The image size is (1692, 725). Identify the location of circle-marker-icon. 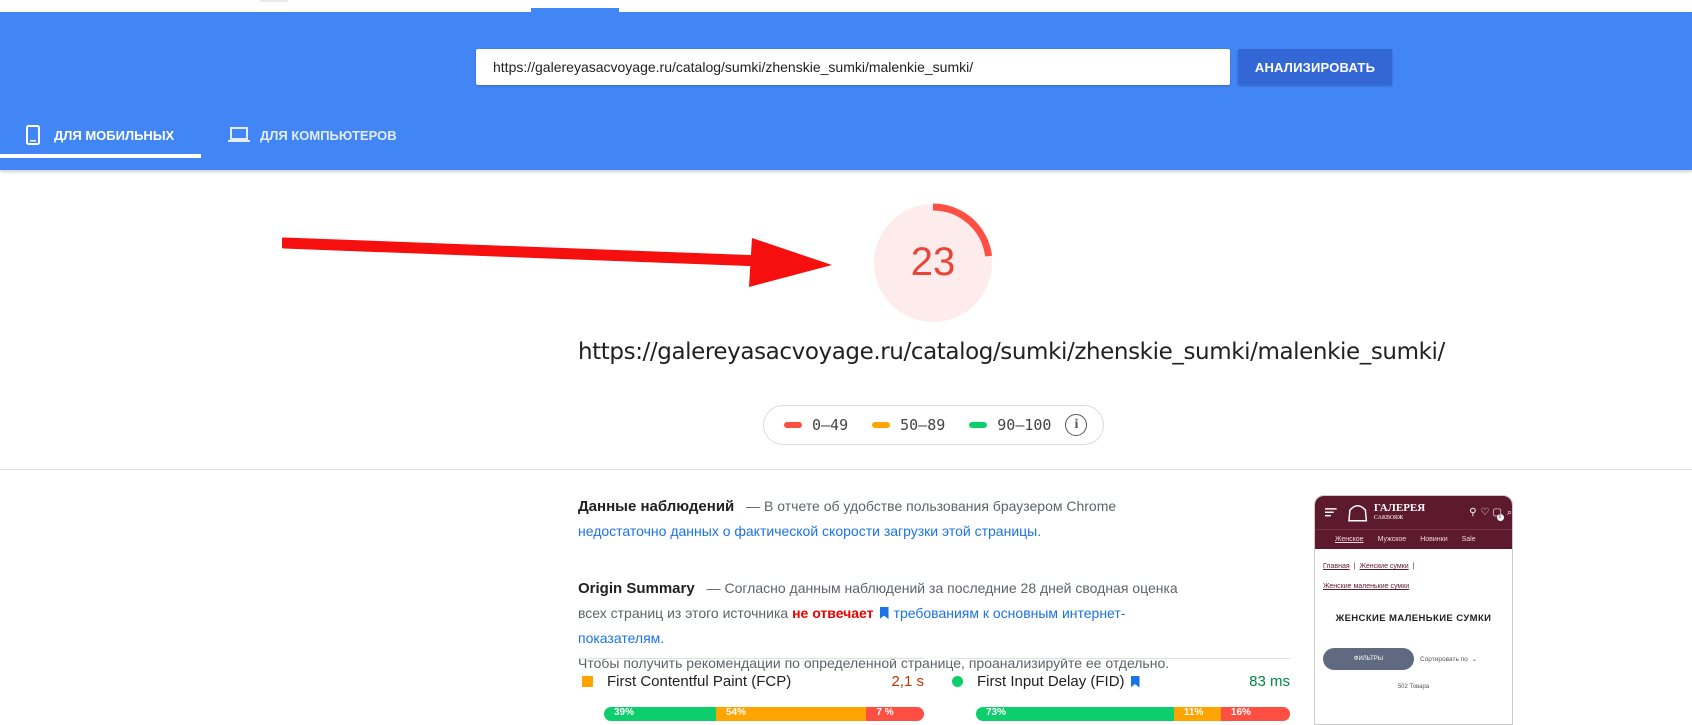
(957, 681).